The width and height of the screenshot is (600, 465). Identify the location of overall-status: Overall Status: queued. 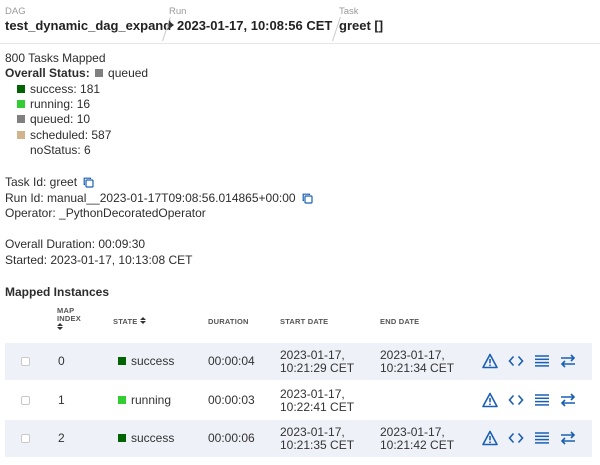
(76, 73).